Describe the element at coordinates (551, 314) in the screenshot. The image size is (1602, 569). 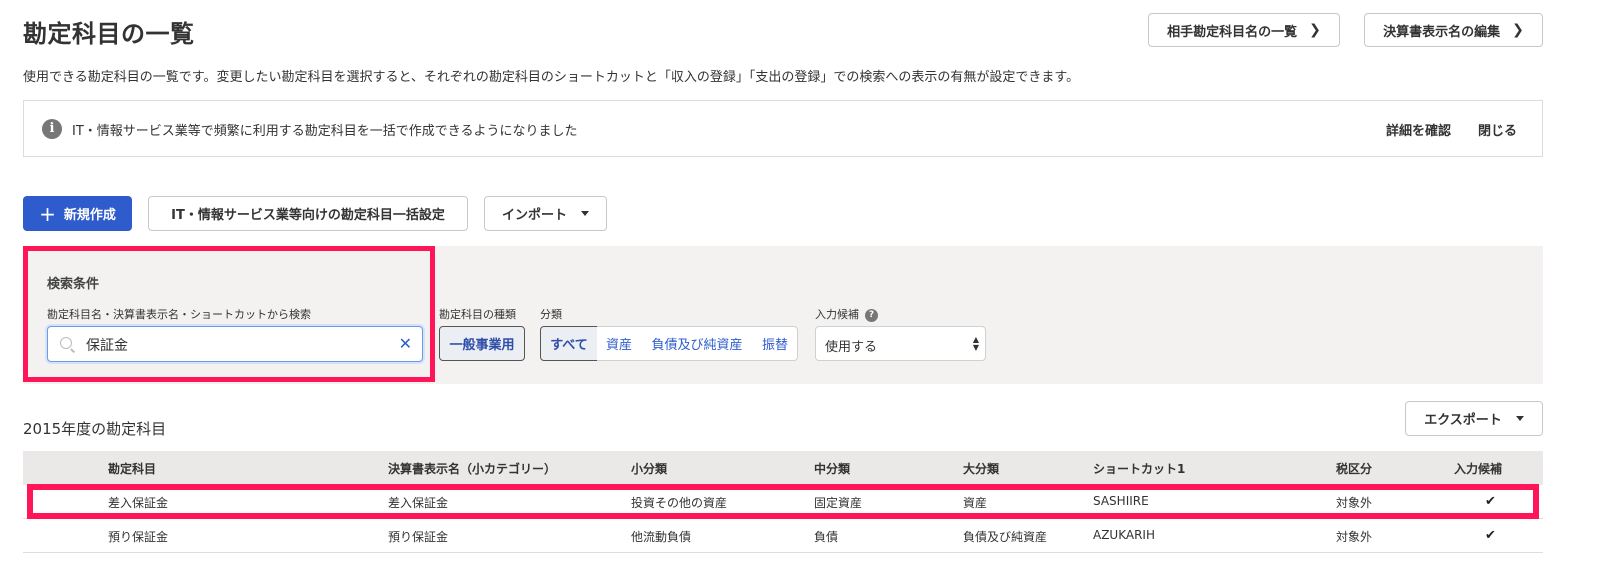
I see `category-label: 分類` at that location.